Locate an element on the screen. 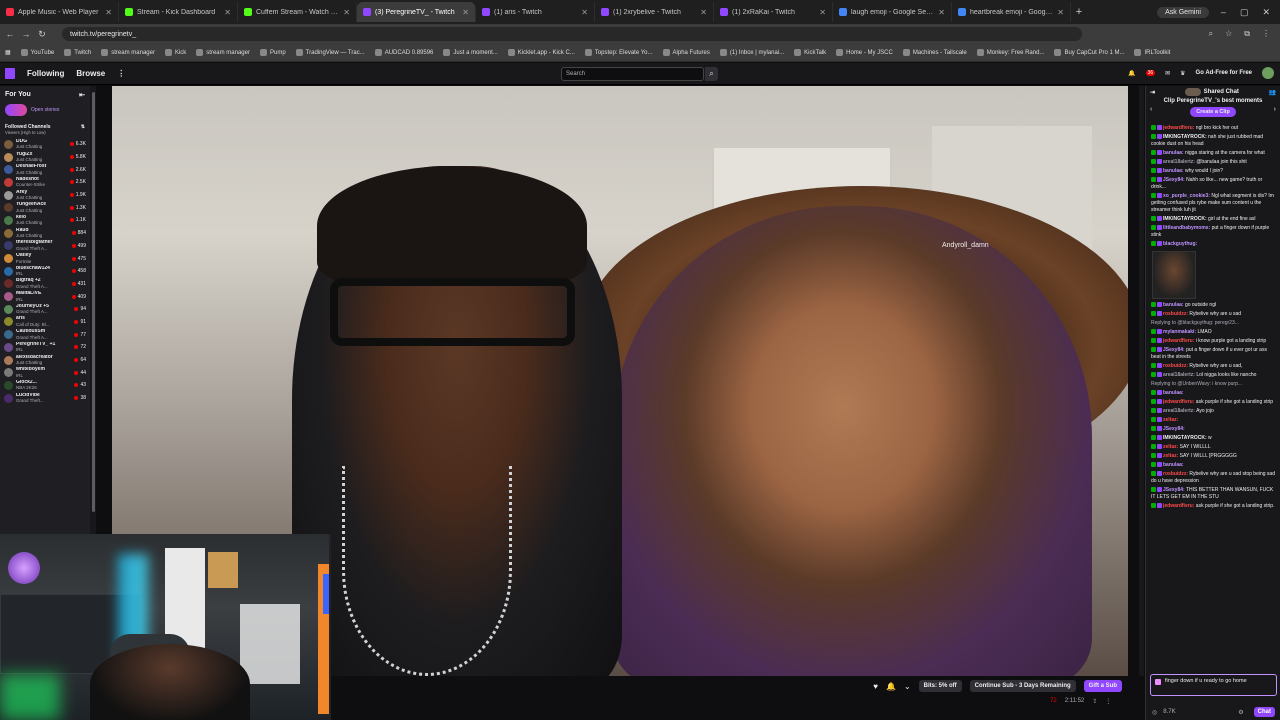 The height and width of the screenshot is (720, 1280). create-clip-button: Create a Clip is located at coordinates (1213, 112).